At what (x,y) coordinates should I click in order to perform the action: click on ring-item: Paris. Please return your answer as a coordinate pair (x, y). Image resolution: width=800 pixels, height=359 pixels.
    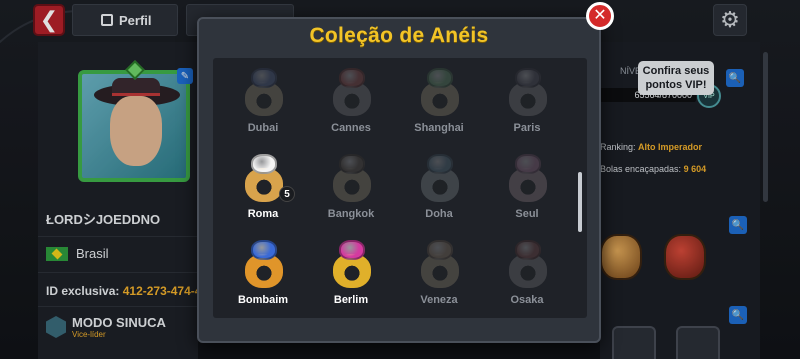
    Looking at the image, I should click on (527, 106).